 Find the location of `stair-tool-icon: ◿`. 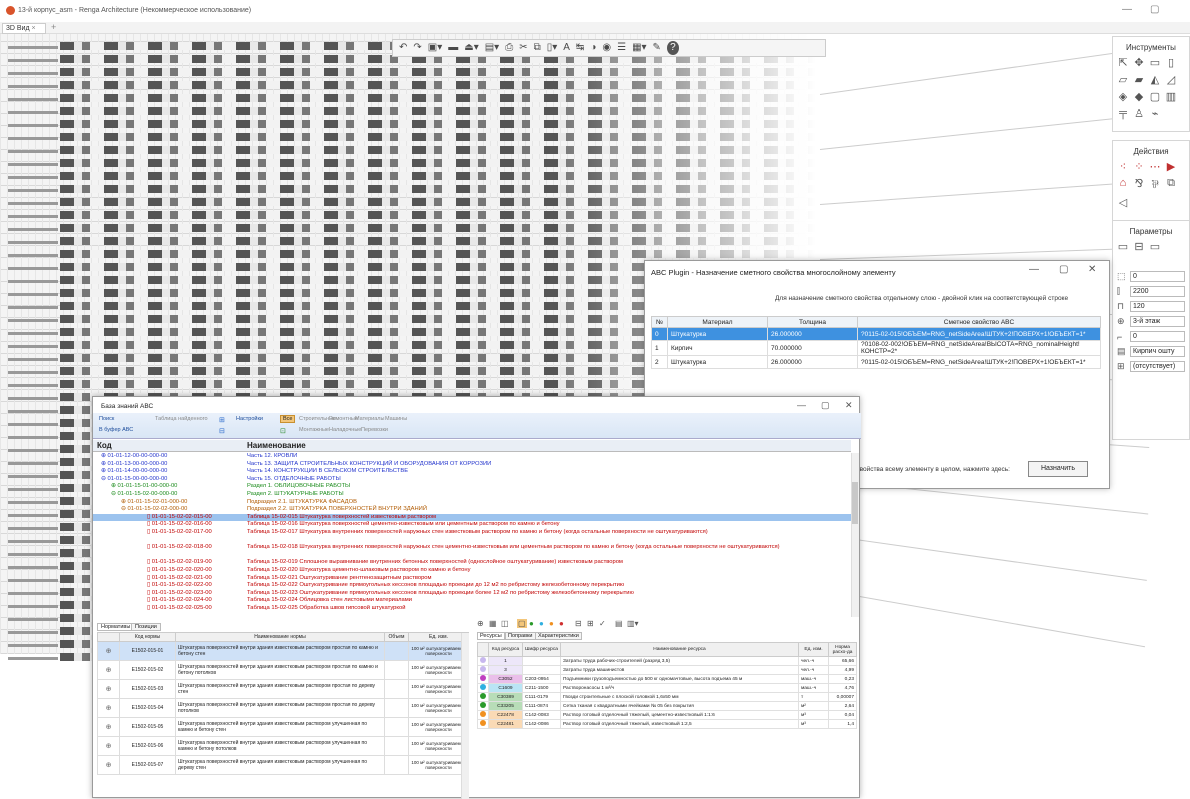

stair-tool-icon: ◿ is located at coordinates (1171, 79).